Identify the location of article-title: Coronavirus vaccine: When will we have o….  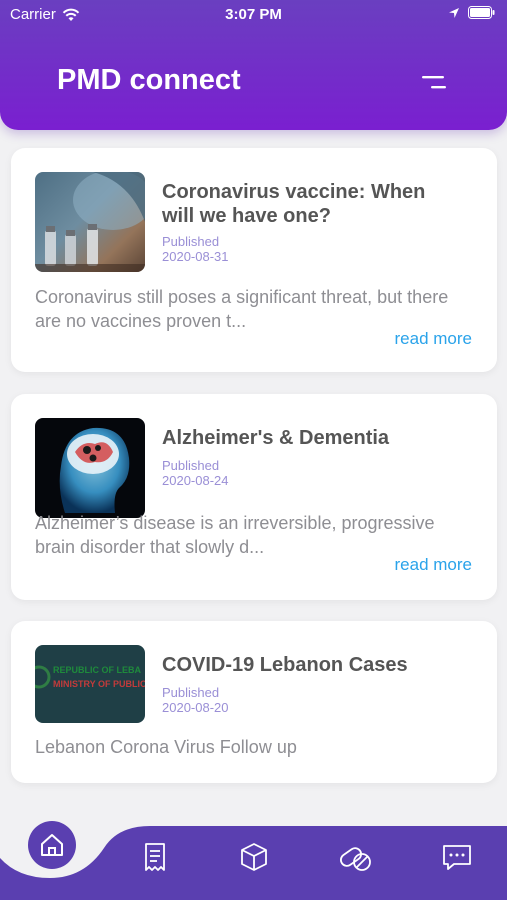
(312, 204).